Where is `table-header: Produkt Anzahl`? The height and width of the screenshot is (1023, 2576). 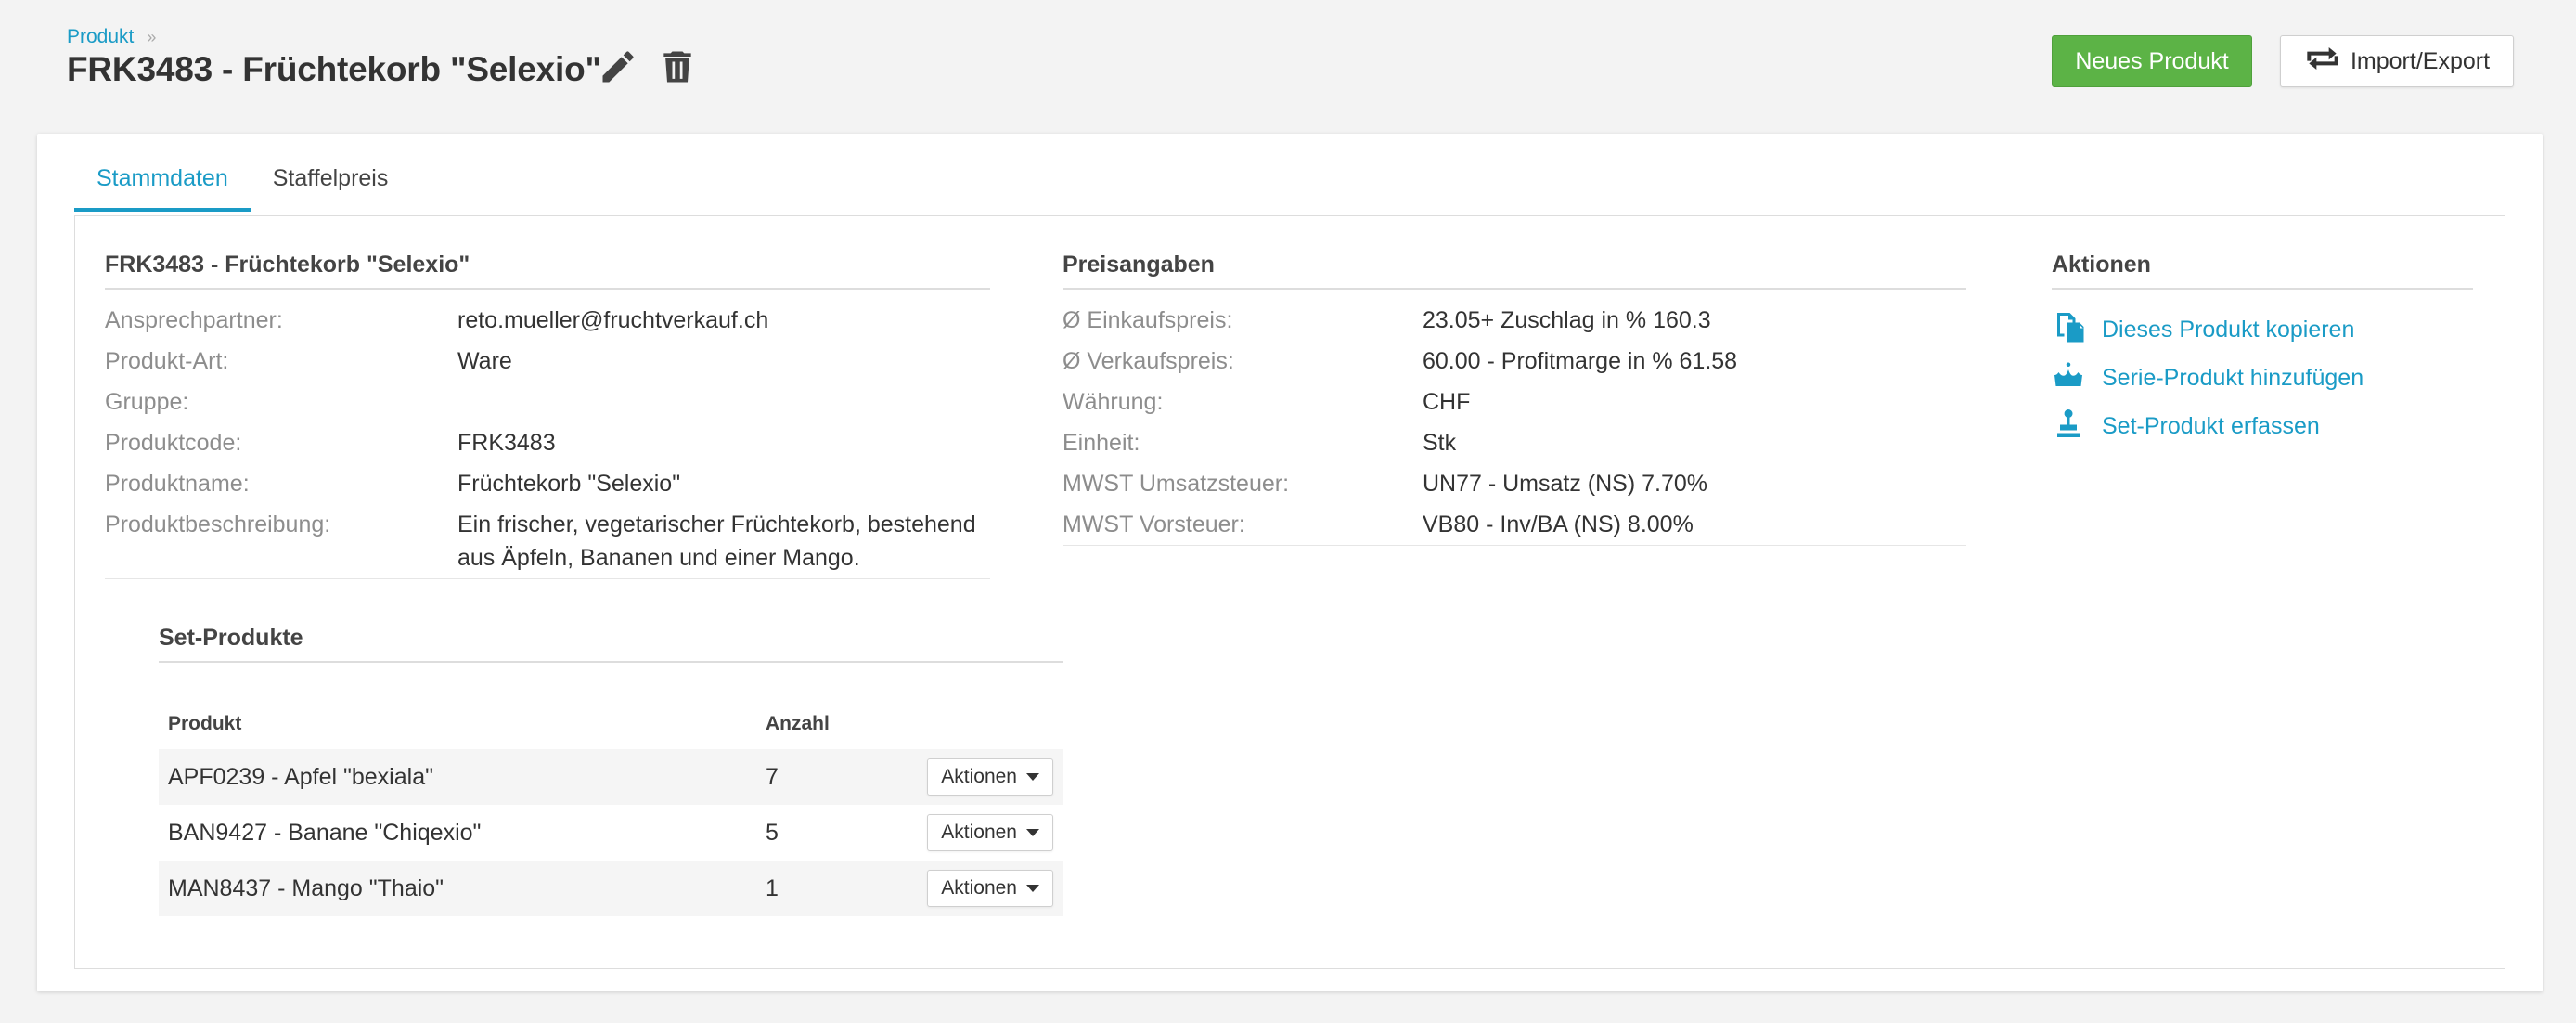 table-header: Produkt Anzahl is located at coordinates (611, 724).